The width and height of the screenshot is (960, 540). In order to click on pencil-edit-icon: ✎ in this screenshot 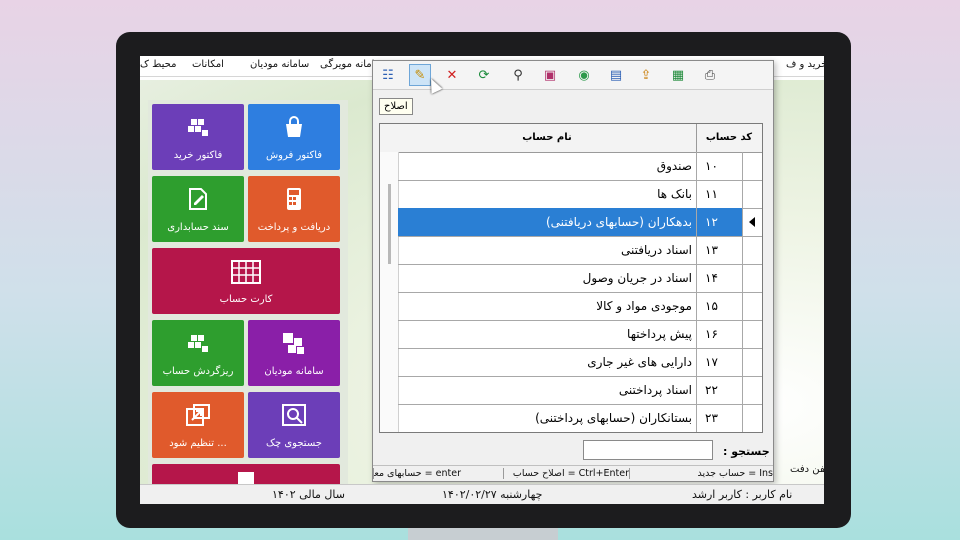, I will do `click(420, 75)`.